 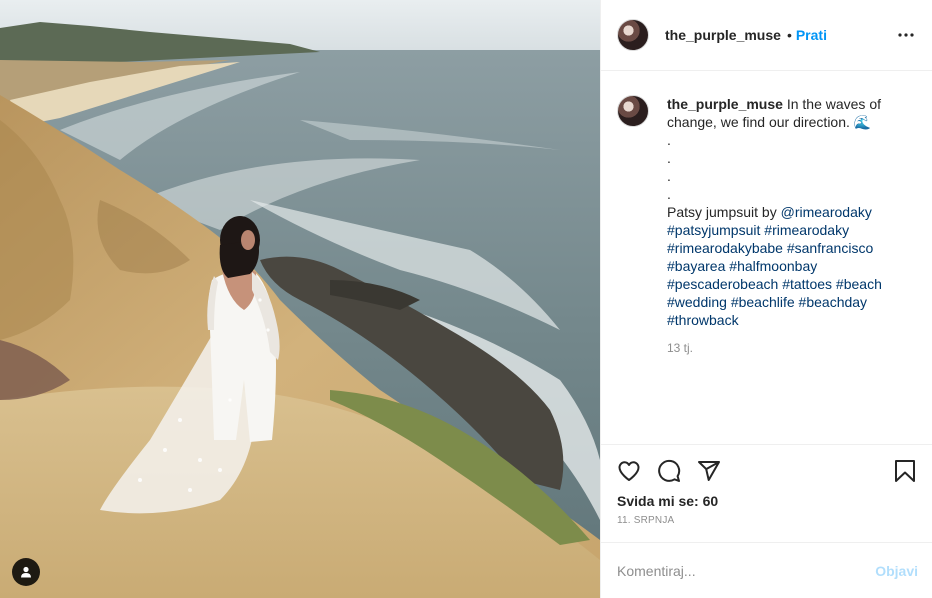 What do you see at coordinates (807, 284) in the screenshot?
I see `hashtag-link: #tattoes` at bounding box center [807, 284].